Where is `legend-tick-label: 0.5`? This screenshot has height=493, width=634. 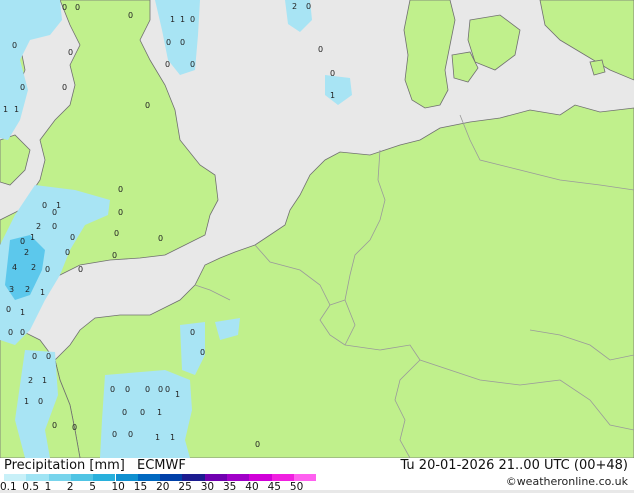
legend-tick-label: 0.5 is located at coordinates (30, 487).